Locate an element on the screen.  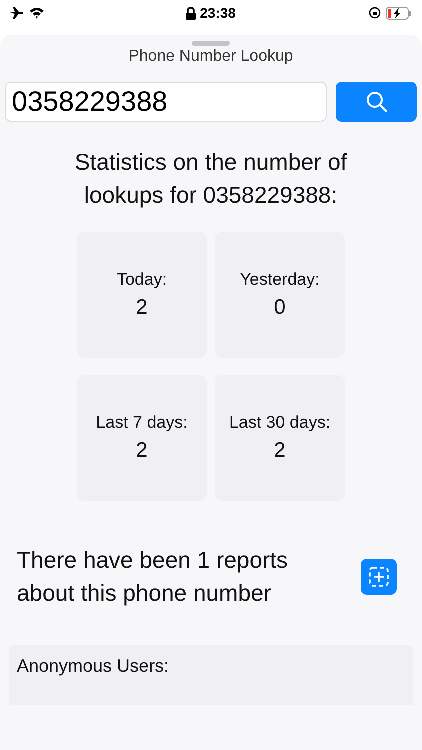
sheet-title: Phone Number Lookup is located at coordinates (211, 57).